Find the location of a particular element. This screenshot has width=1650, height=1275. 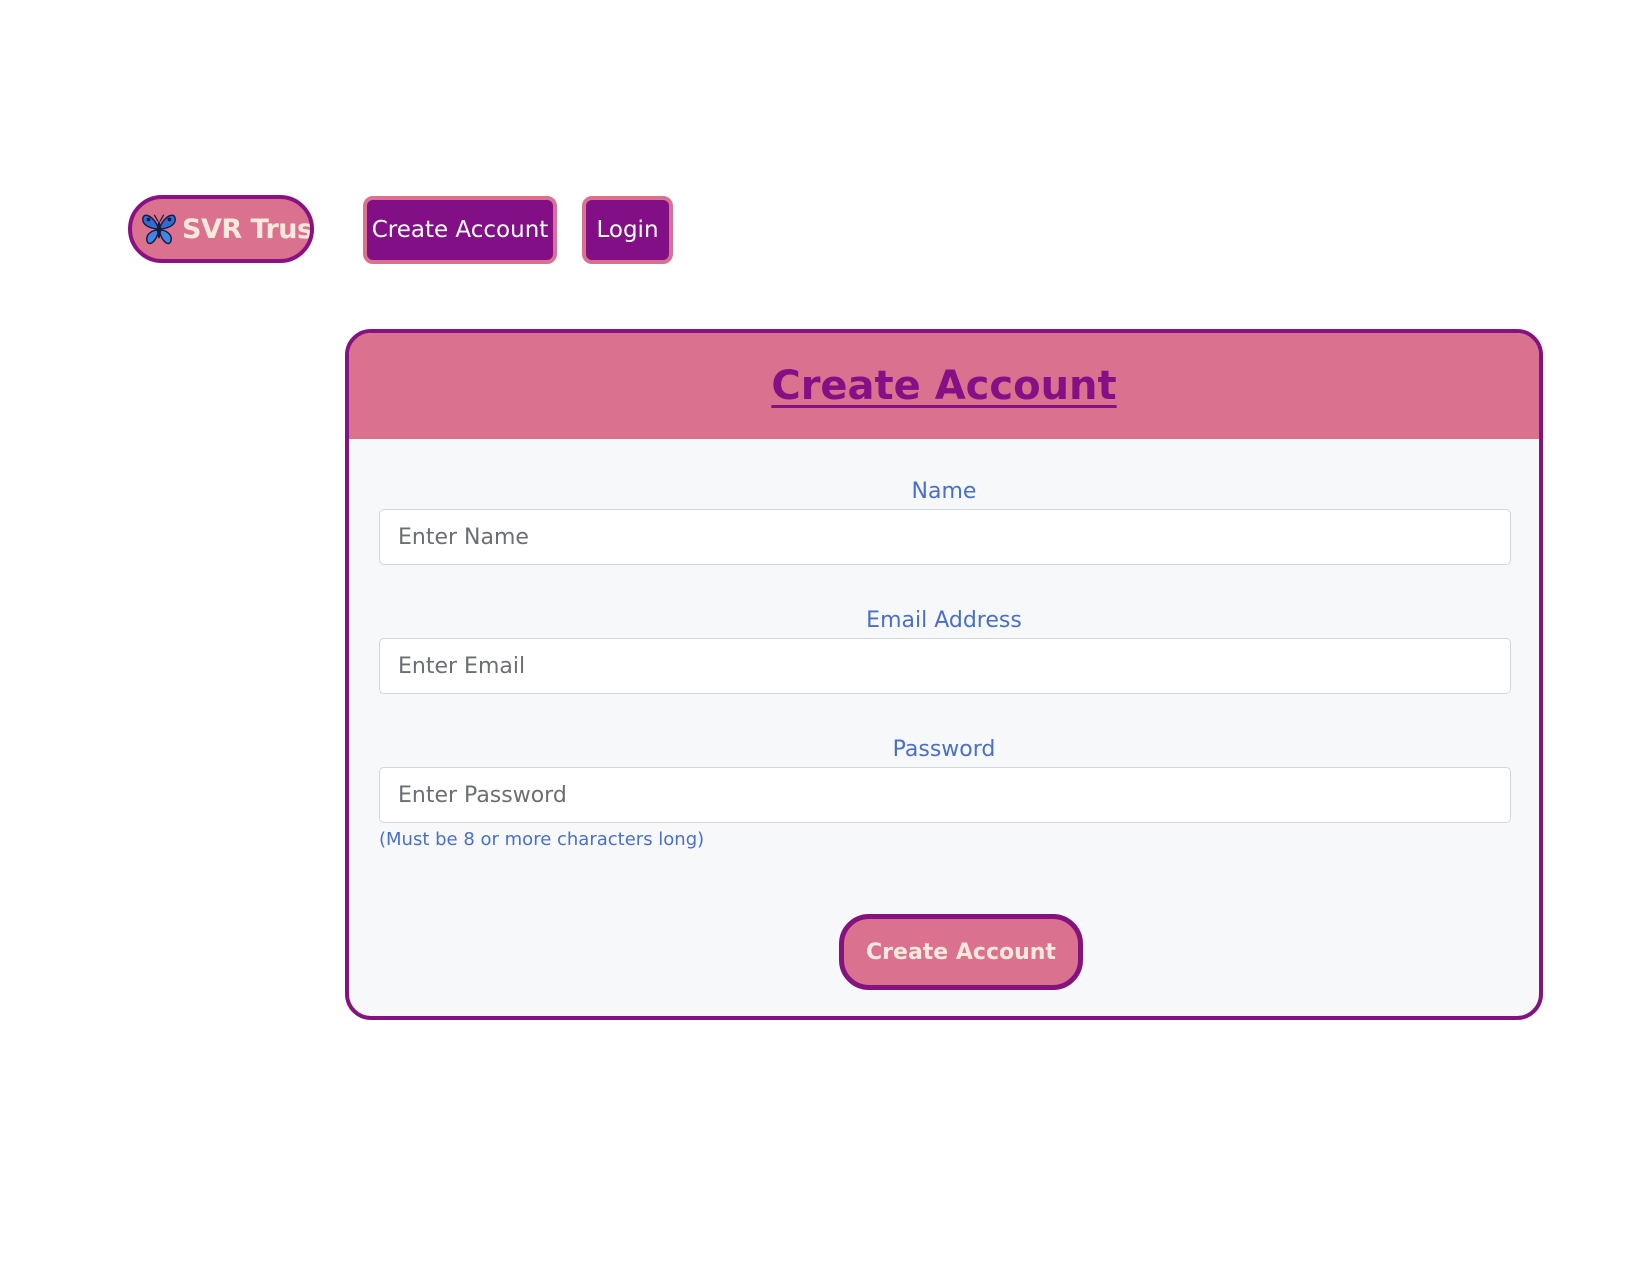

butterfly-icon is located at coordinates (159, 229).